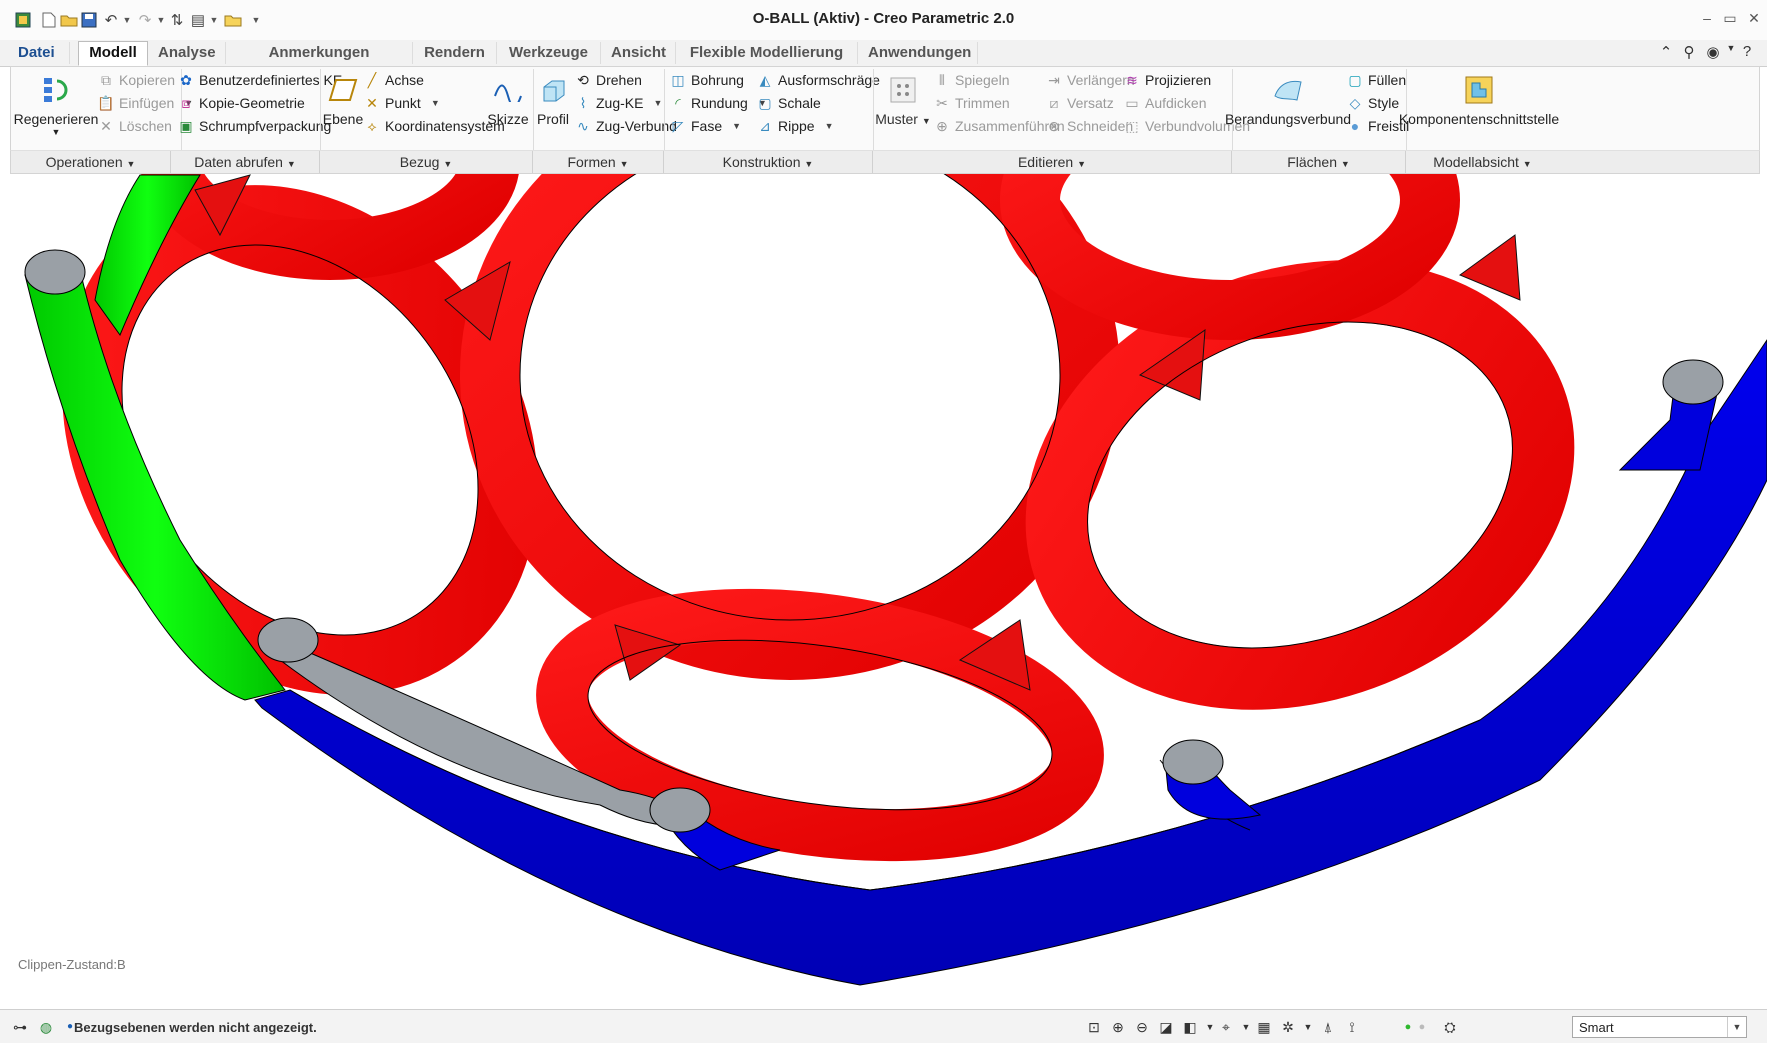 This screenshot has width=1767, height=1043. What do you see at coordinates (1190, 1027) in the screenshot?
I see `display-style-icon: ◧` at bounding box center [1190, 1027].